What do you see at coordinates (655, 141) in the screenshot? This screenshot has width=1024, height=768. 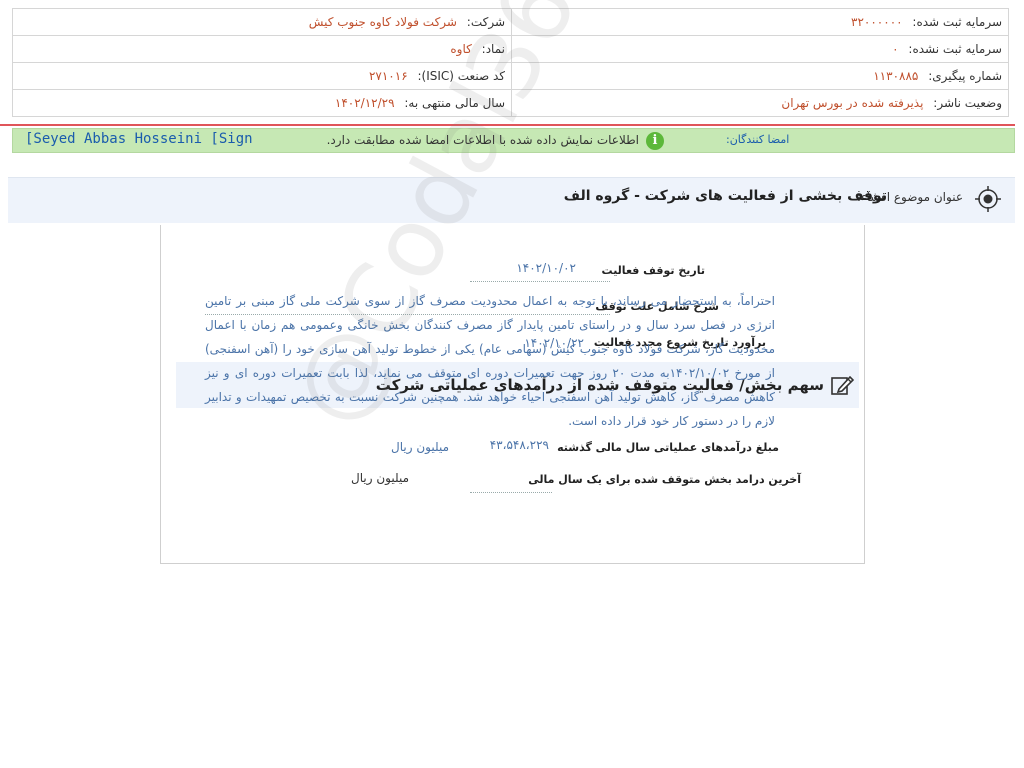 I see `info-icon: i` at bounding box center [655, 141].